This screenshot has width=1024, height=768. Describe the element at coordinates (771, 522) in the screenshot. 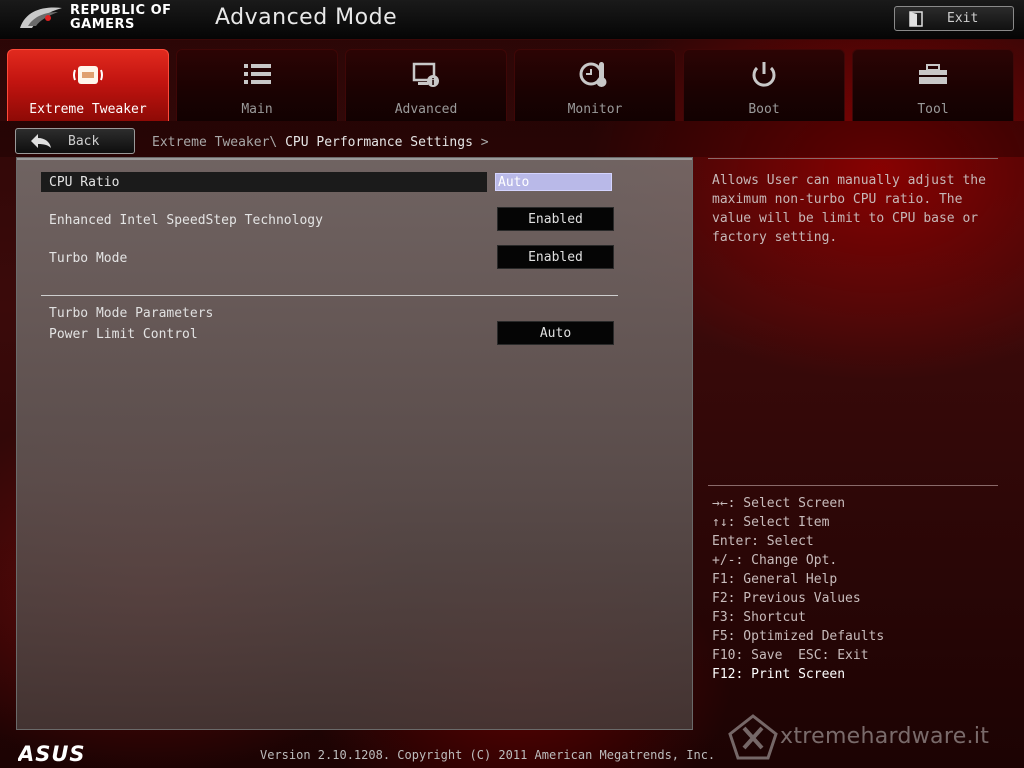

I see `key-hint: ↑↓: Select Item` at that location.